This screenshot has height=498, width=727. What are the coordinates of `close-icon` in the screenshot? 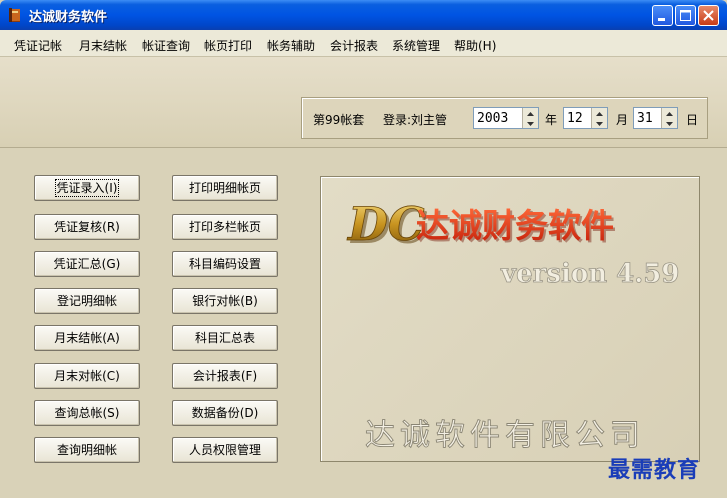 It's located at (708, 15).